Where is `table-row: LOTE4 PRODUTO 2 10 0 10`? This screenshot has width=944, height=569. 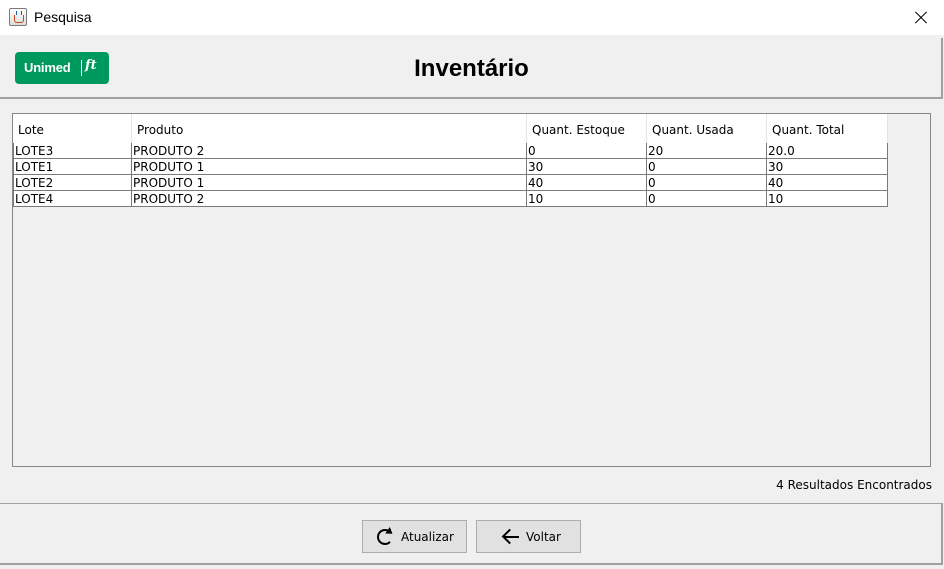 table-row: LOTE4 PRODUTO 2 10 0 10 is located at coordinates (450, 199).